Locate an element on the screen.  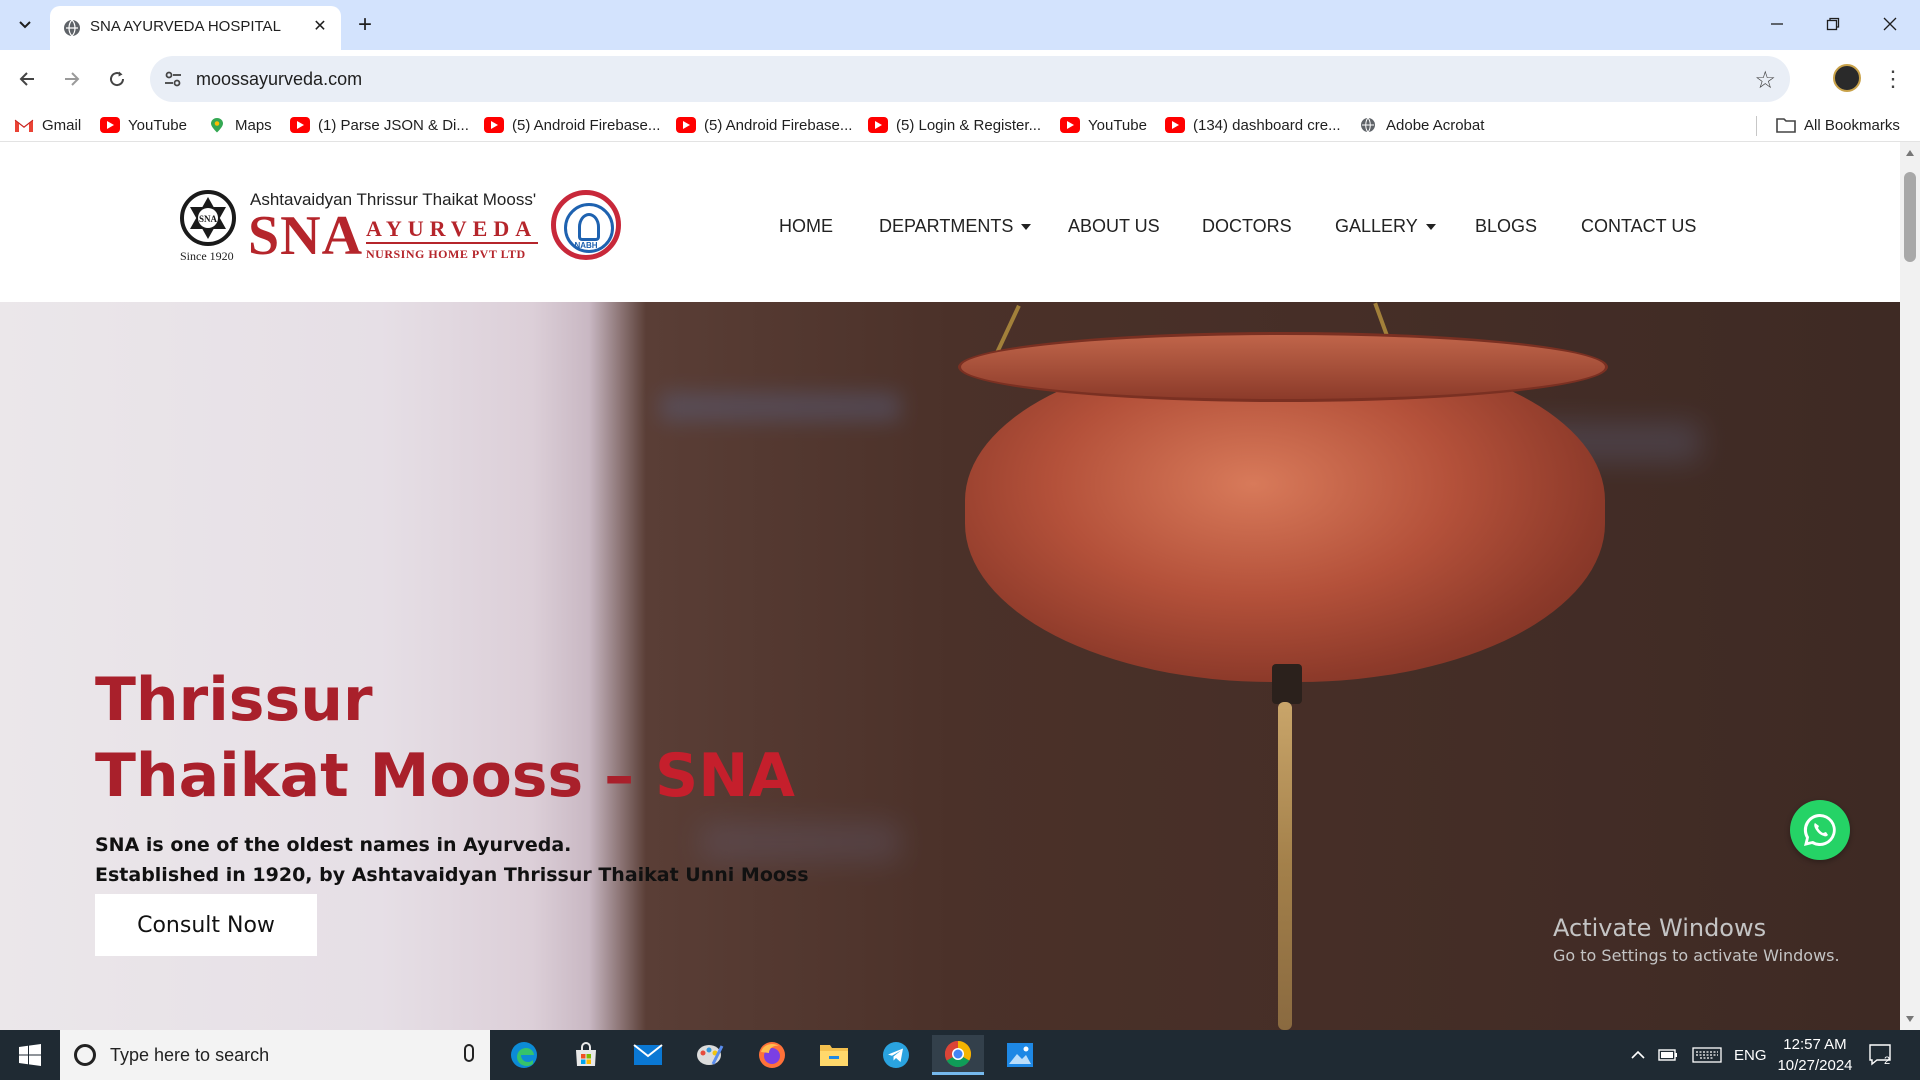
keyboard-icon is located at coordinates (1707, 1055).